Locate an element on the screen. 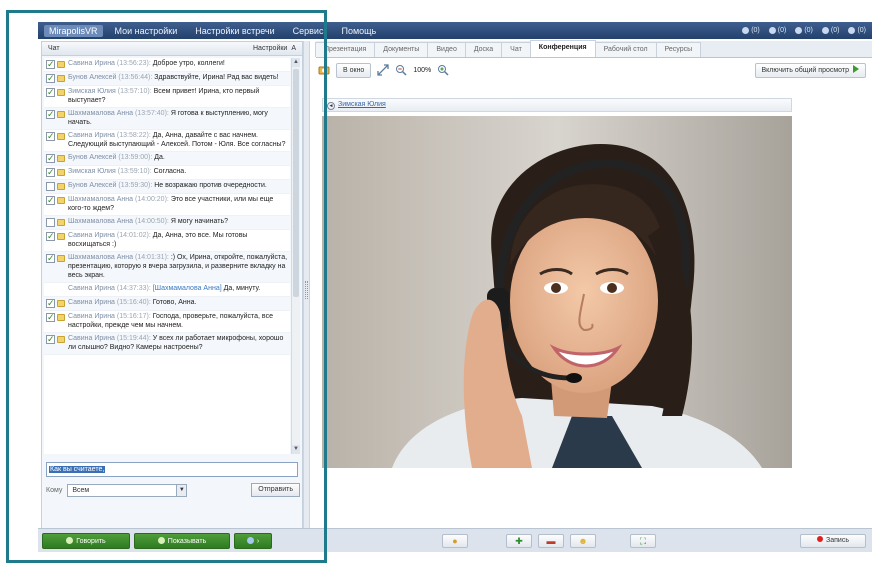 The width and height of the screenshot is (872, 564). participant-name-link: Зимская Юлия is located at coordinates (362, 104).